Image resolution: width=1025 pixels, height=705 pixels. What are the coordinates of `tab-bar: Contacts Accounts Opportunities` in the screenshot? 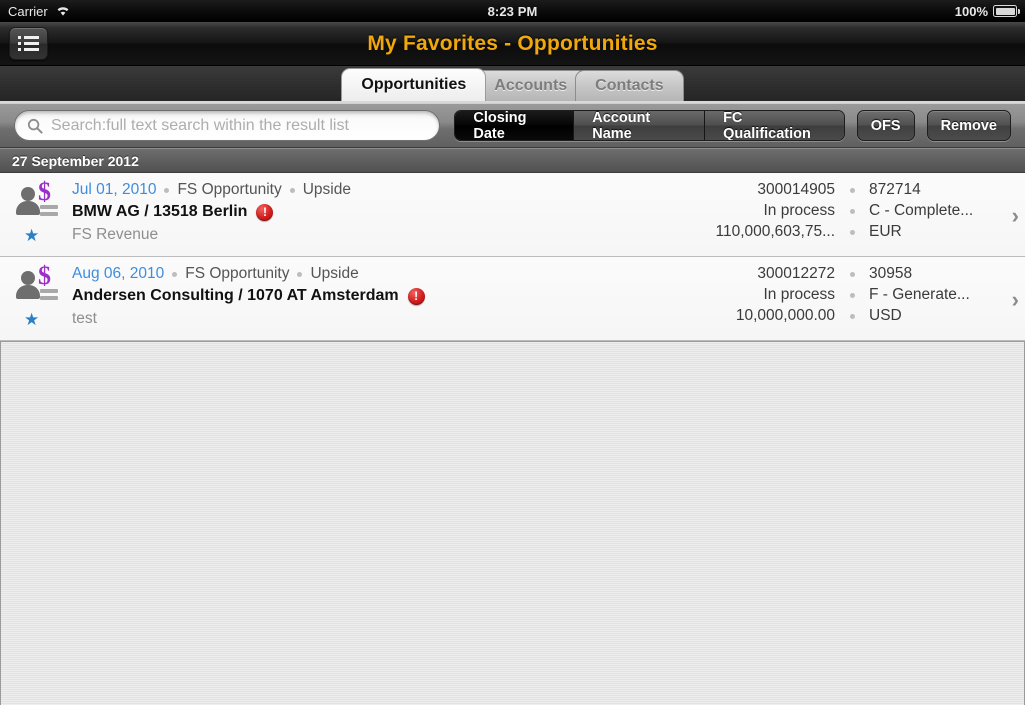 It's located at (512, 84).